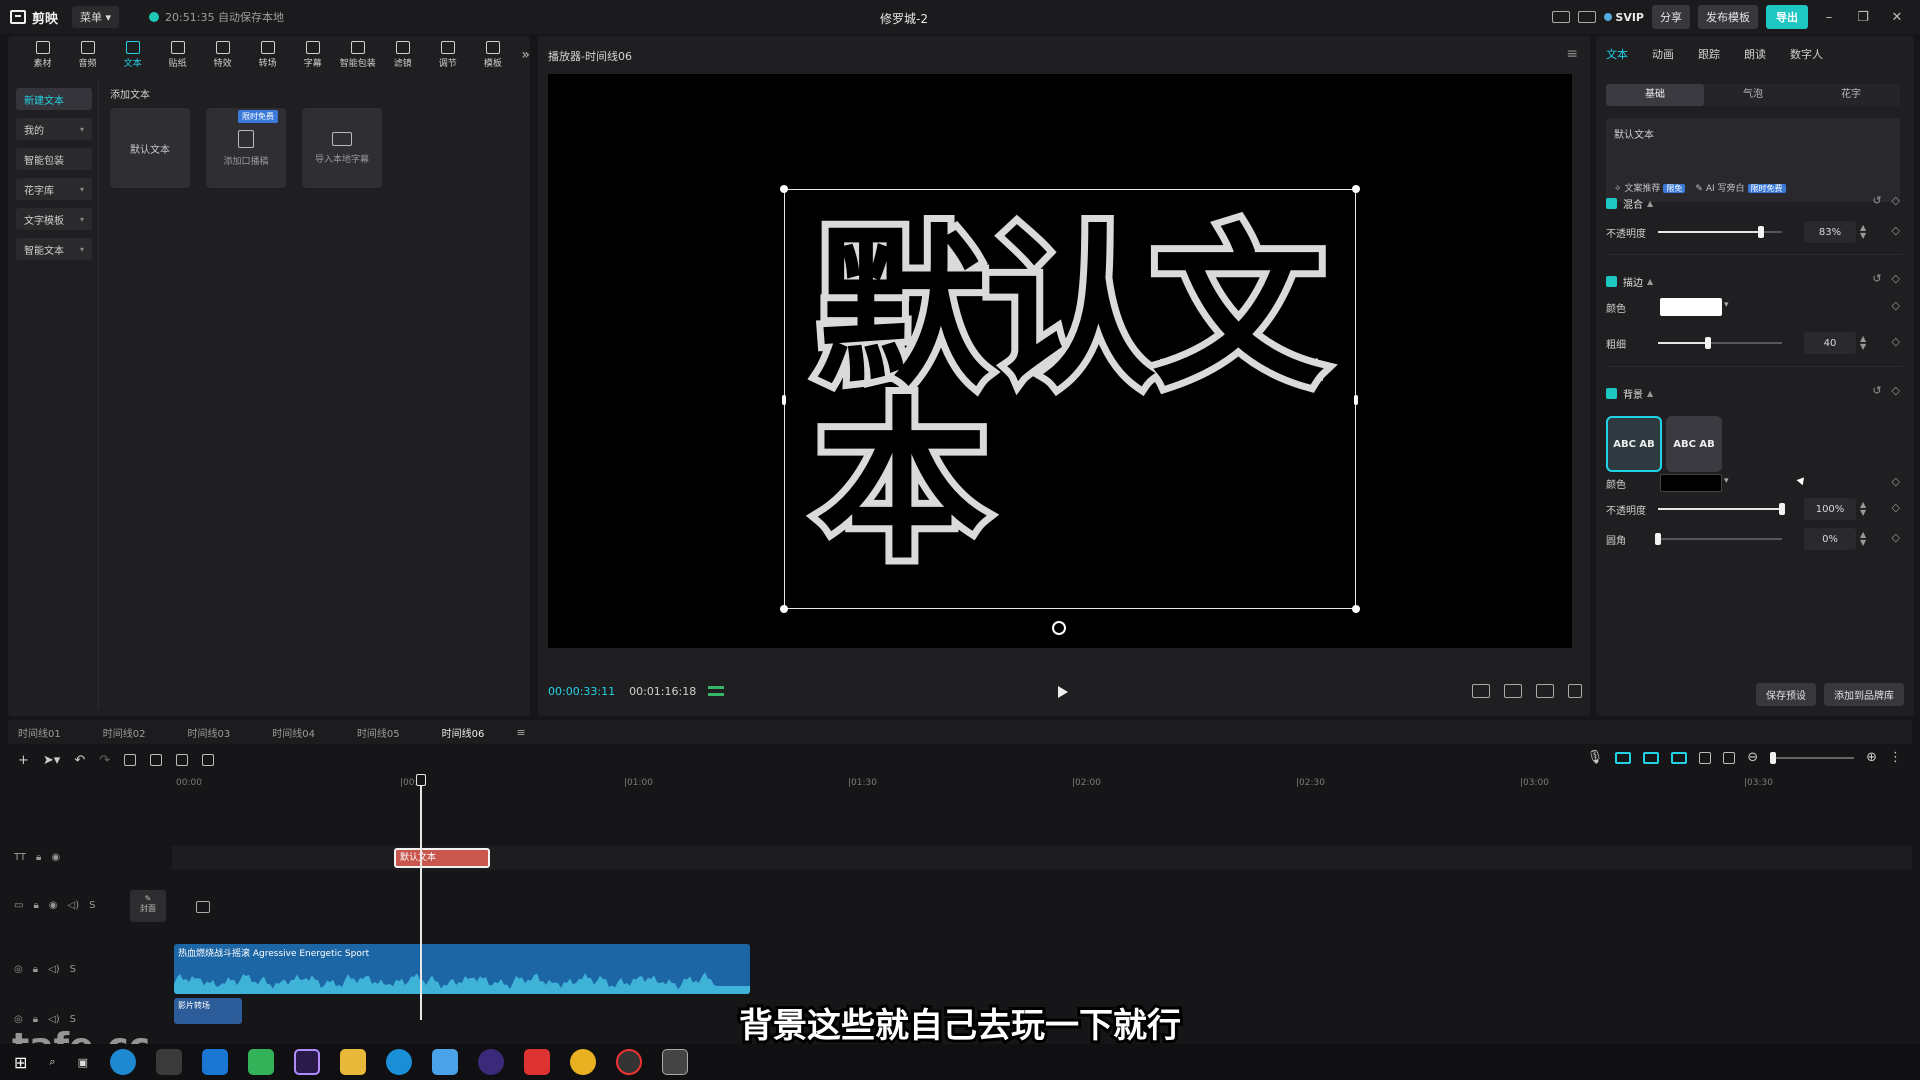 The height and width of the screenshot is (1080, 1920). What do you see at coordinates (628, 1062) in the screenshot?
I see `recorder-icon` at bounding box center [628, 1062].